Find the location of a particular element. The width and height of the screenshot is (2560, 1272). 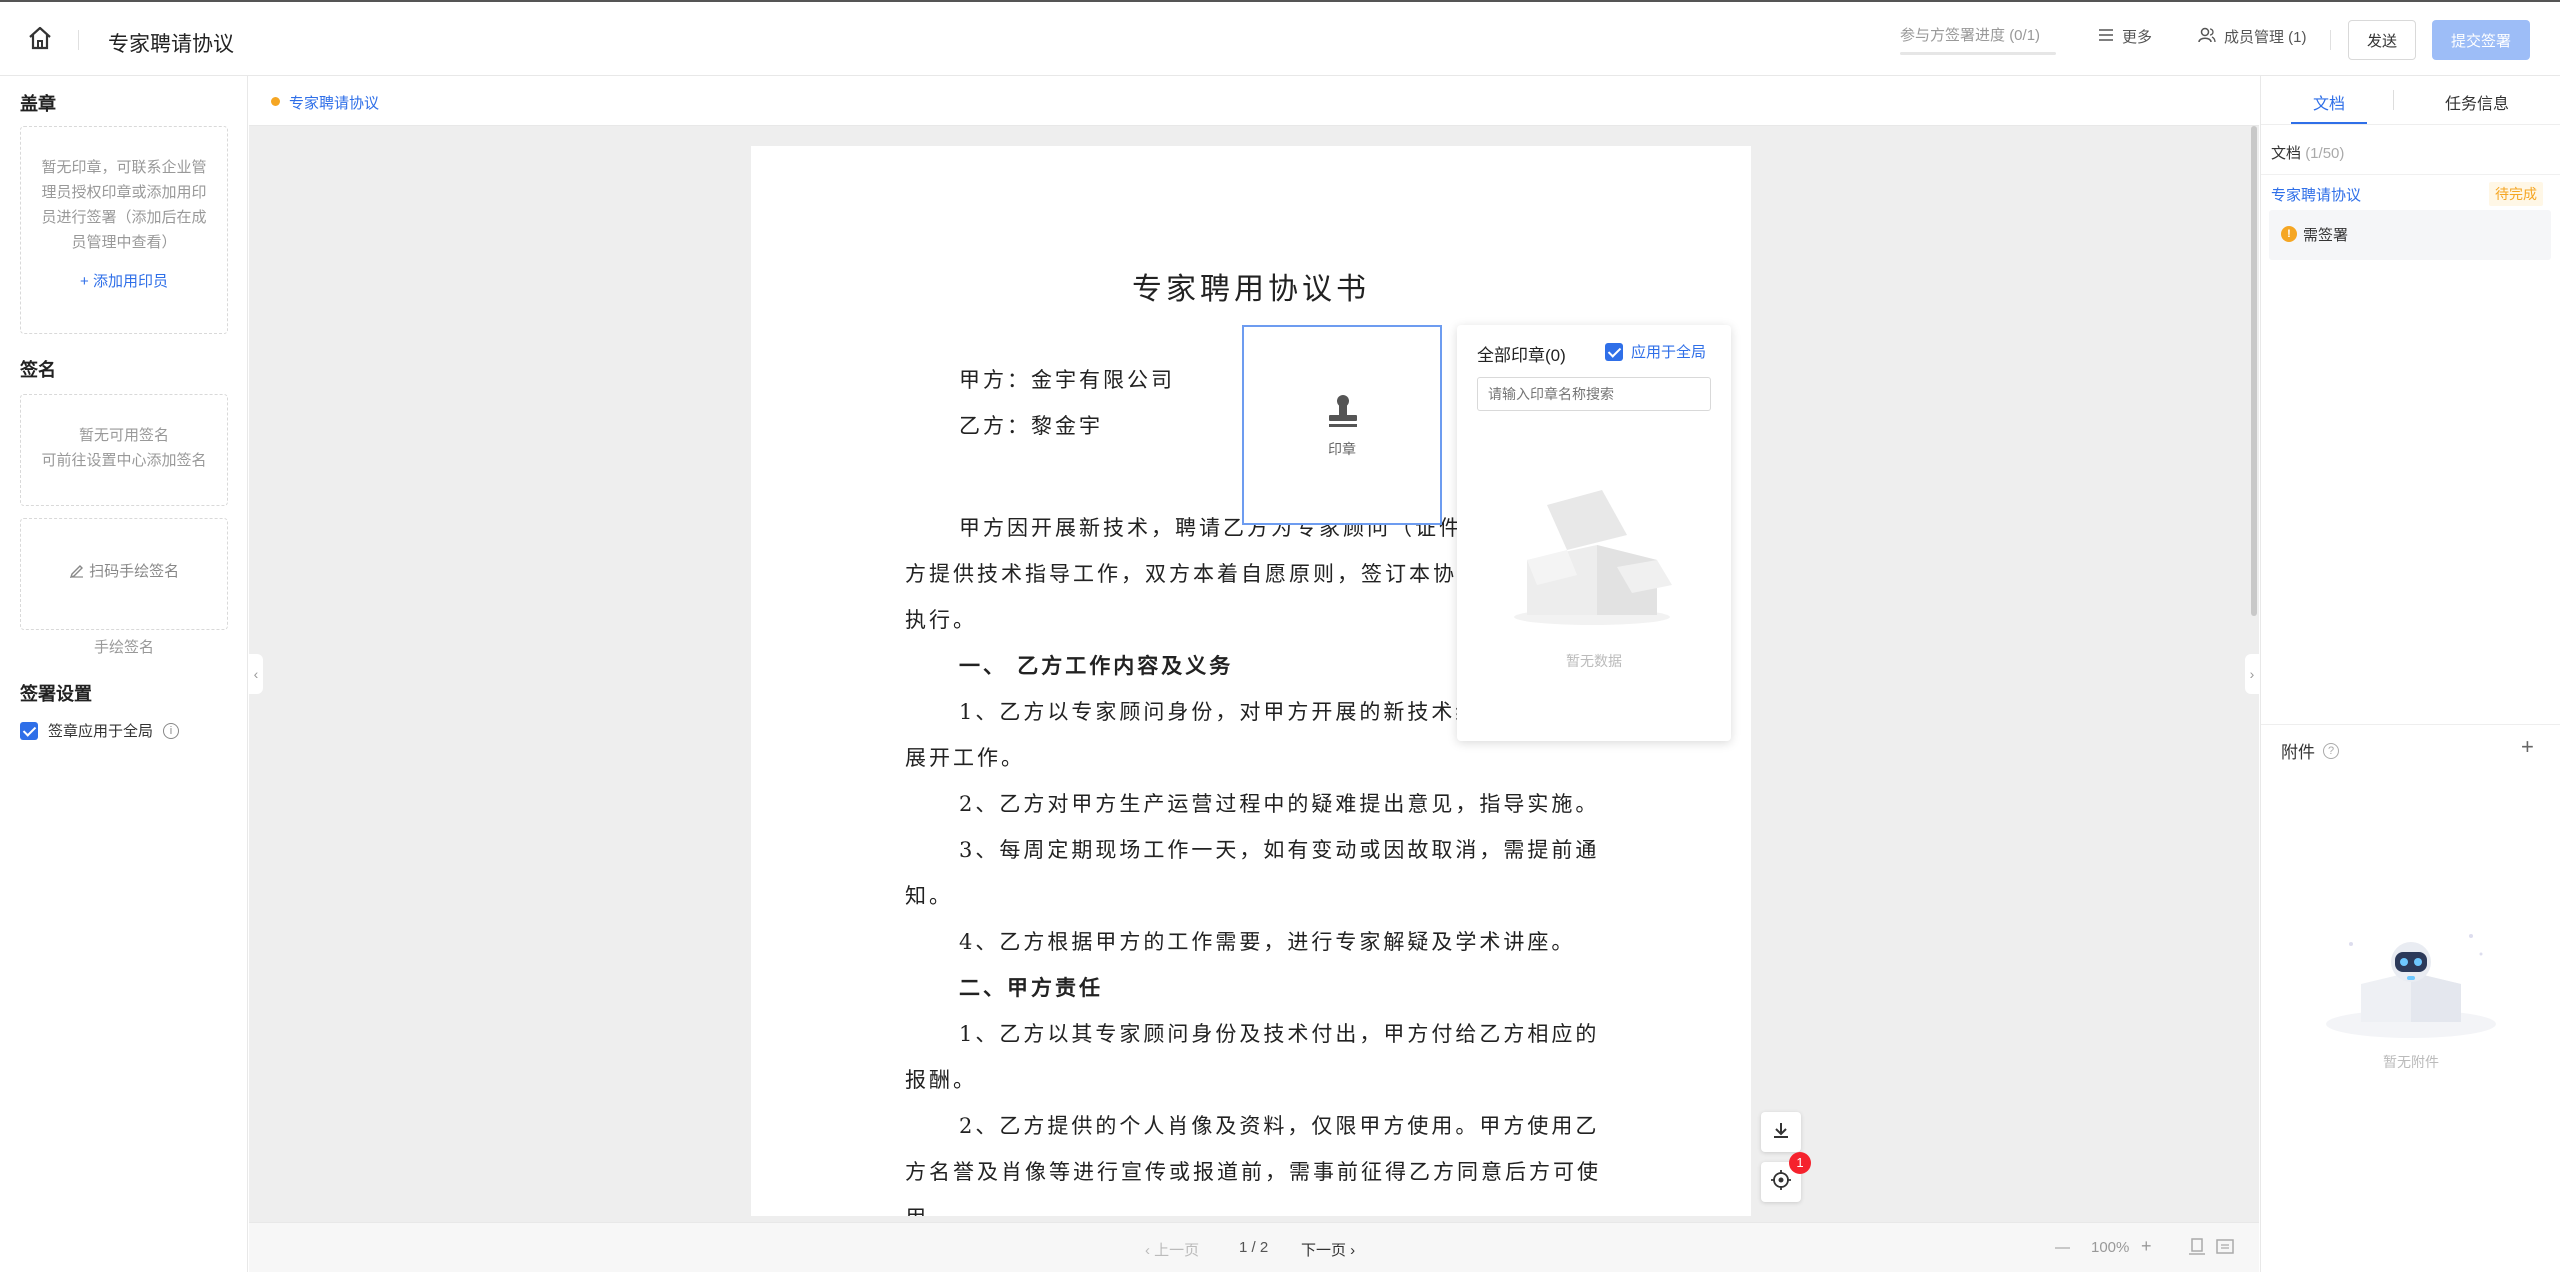

doc-count-value: (1/50) is located at coordinates (2325, 153).